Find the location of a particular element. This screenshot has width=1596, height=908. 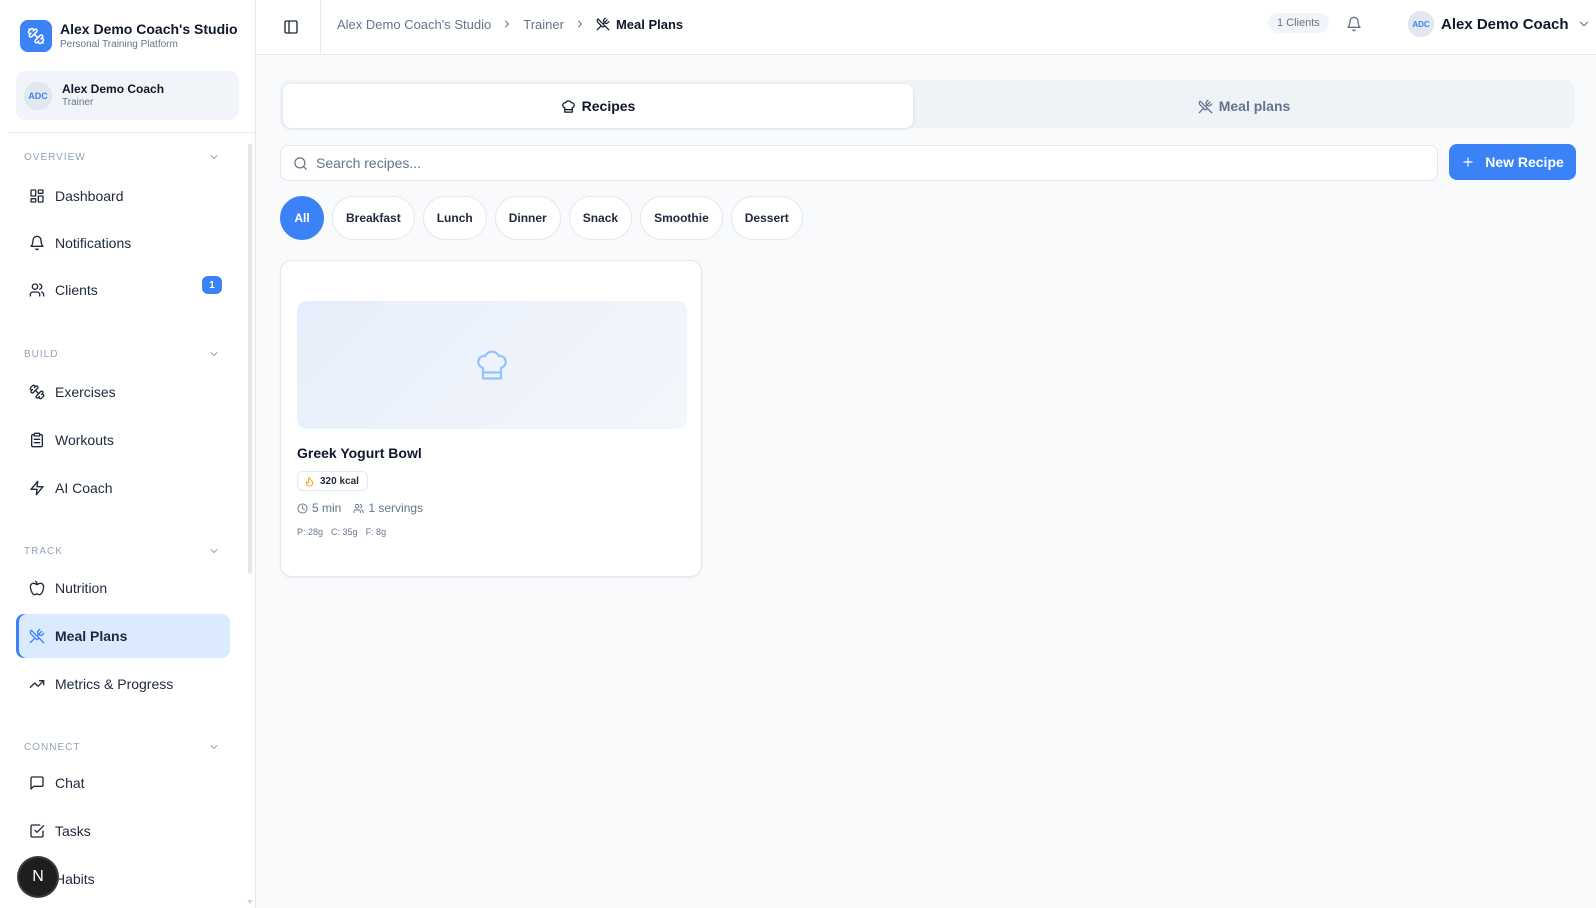

section-label: BUILD is located at coordinates (41, 354).